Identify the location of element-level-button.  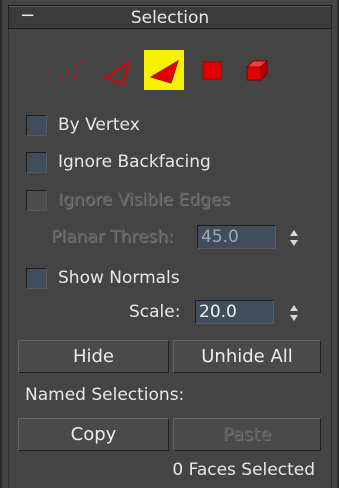
(256, 70).